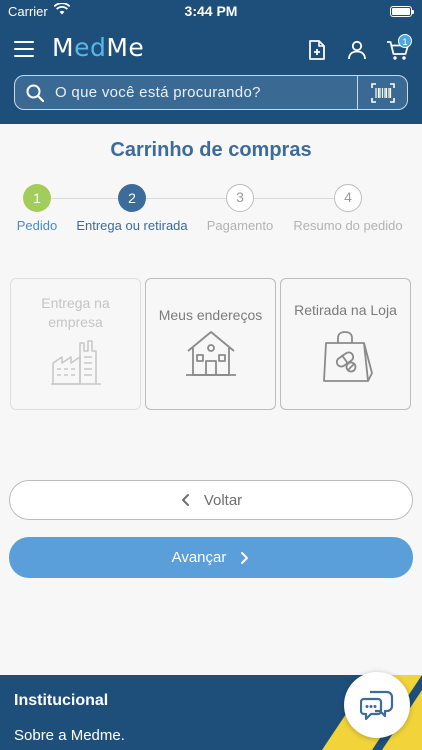  What do you see at coordinates (61, 700) in the screenshot?
I see `footer-title: Institucional` at bounding box center [61, 700].